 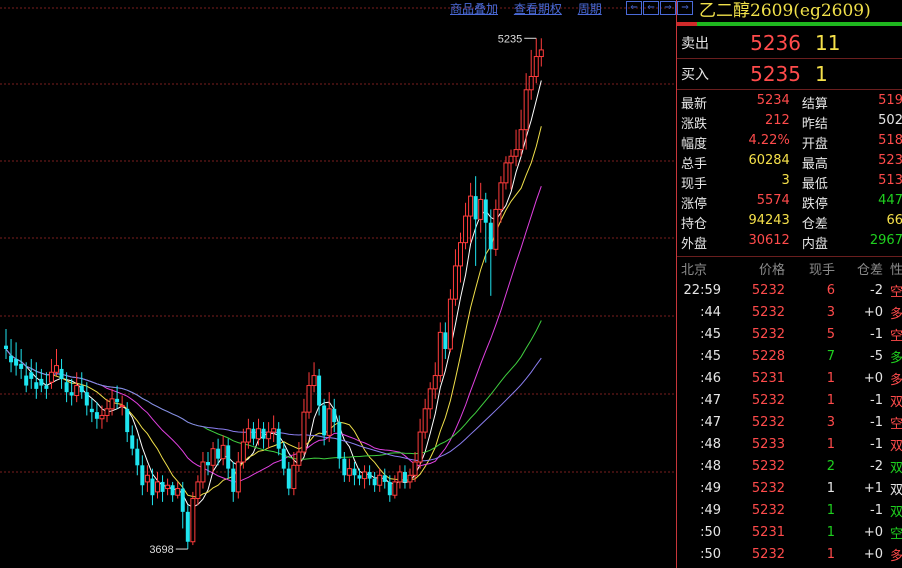 What do you see at coordinates (694, 204) in the screenshot?
I see `stats-label: 涨停` at bounding box center [694, 204].